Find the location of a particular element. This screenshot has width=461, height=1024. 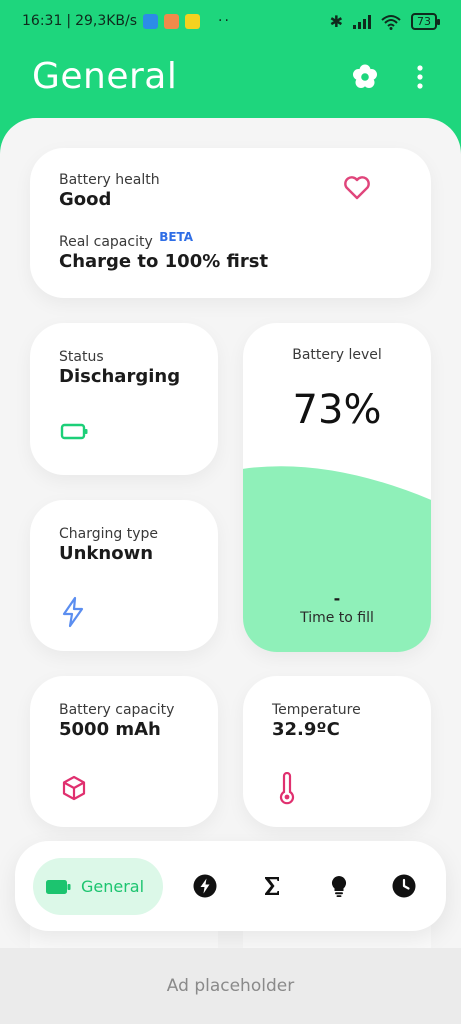

sigma-icon is located at coordinates (272, 886).